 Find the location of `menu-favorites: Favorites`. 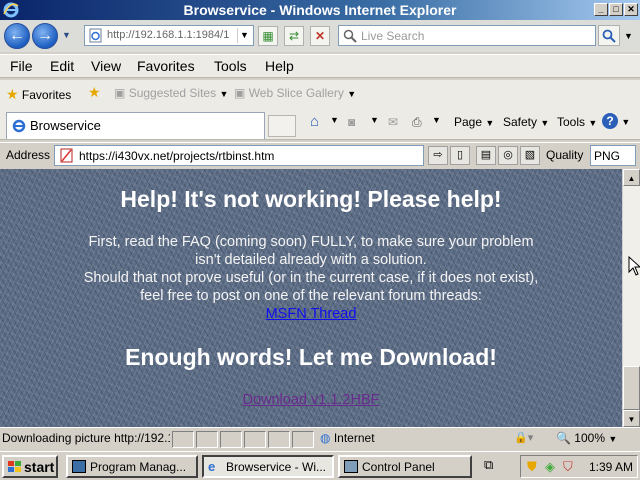

menu-favorites: Favorites is located at coordinates (166, 66).